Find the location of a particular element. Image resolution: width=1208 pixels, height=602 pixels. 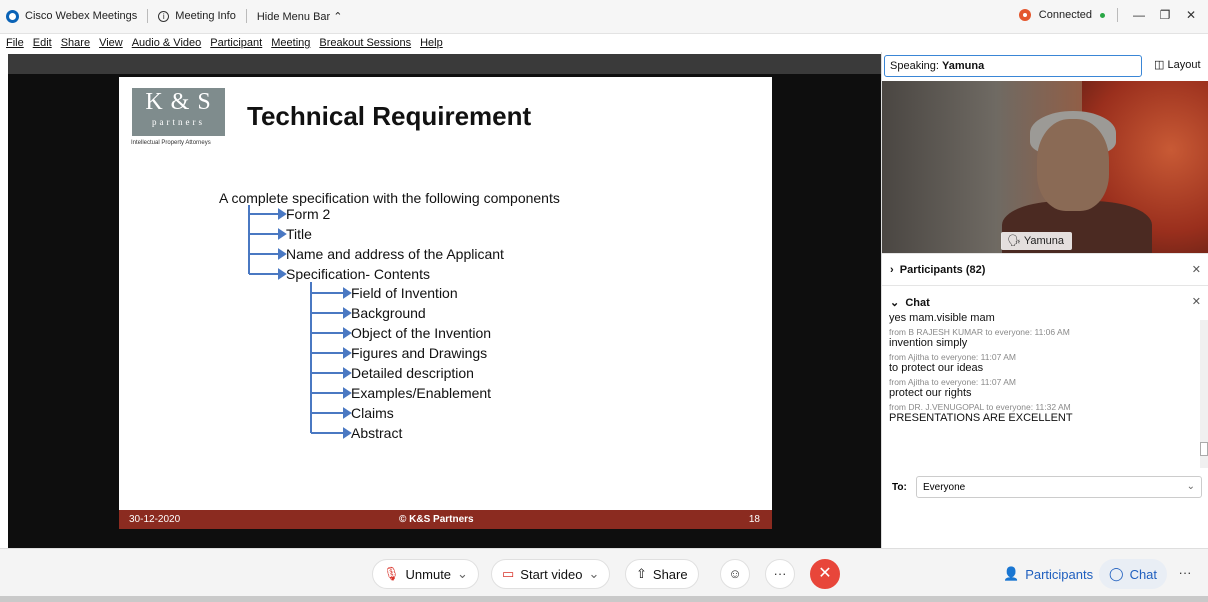

video-off-icon: ▭ is located at coordinates (508, 573).